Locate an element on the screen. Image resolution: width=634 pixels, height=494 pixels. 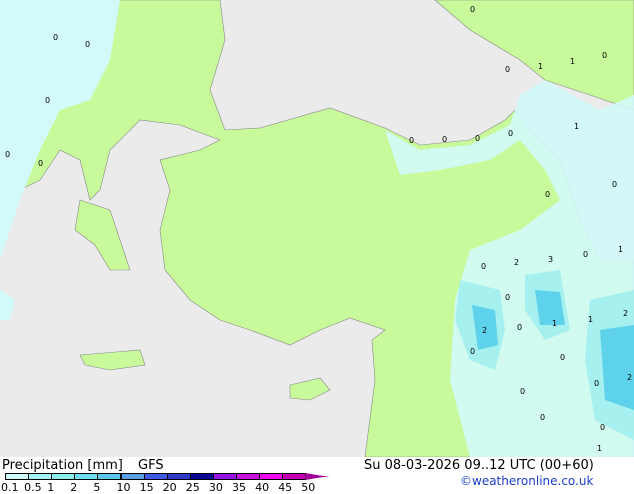
scale-tick-label: 0.5 is located at coordinates (33, 487).